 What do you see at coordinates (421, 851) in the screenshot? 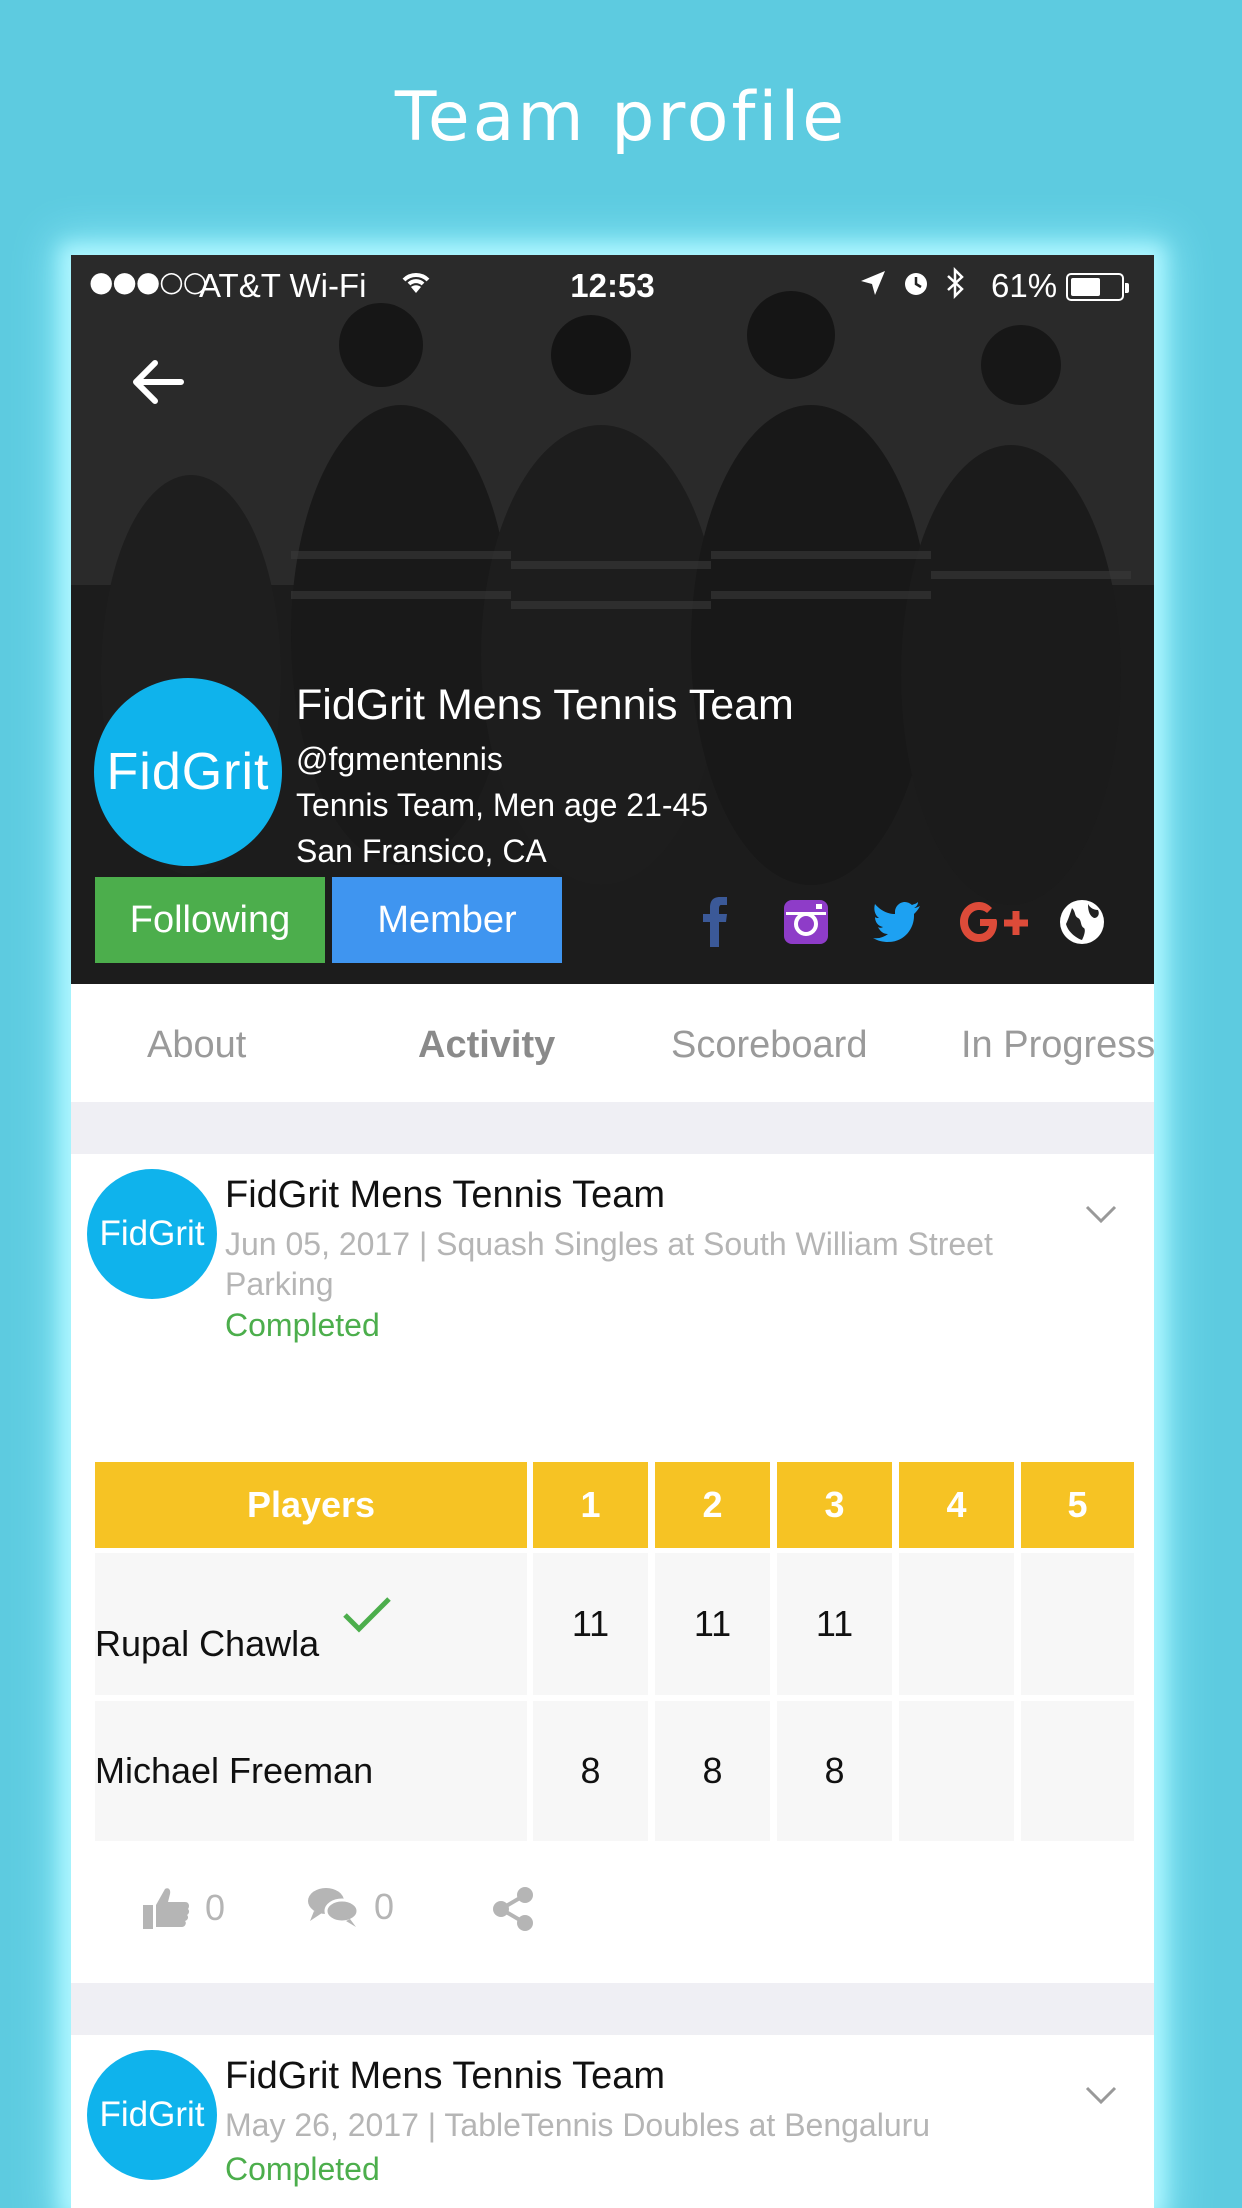
I see `team-location: San Fransico, CA` at bounding box center [421, 851].